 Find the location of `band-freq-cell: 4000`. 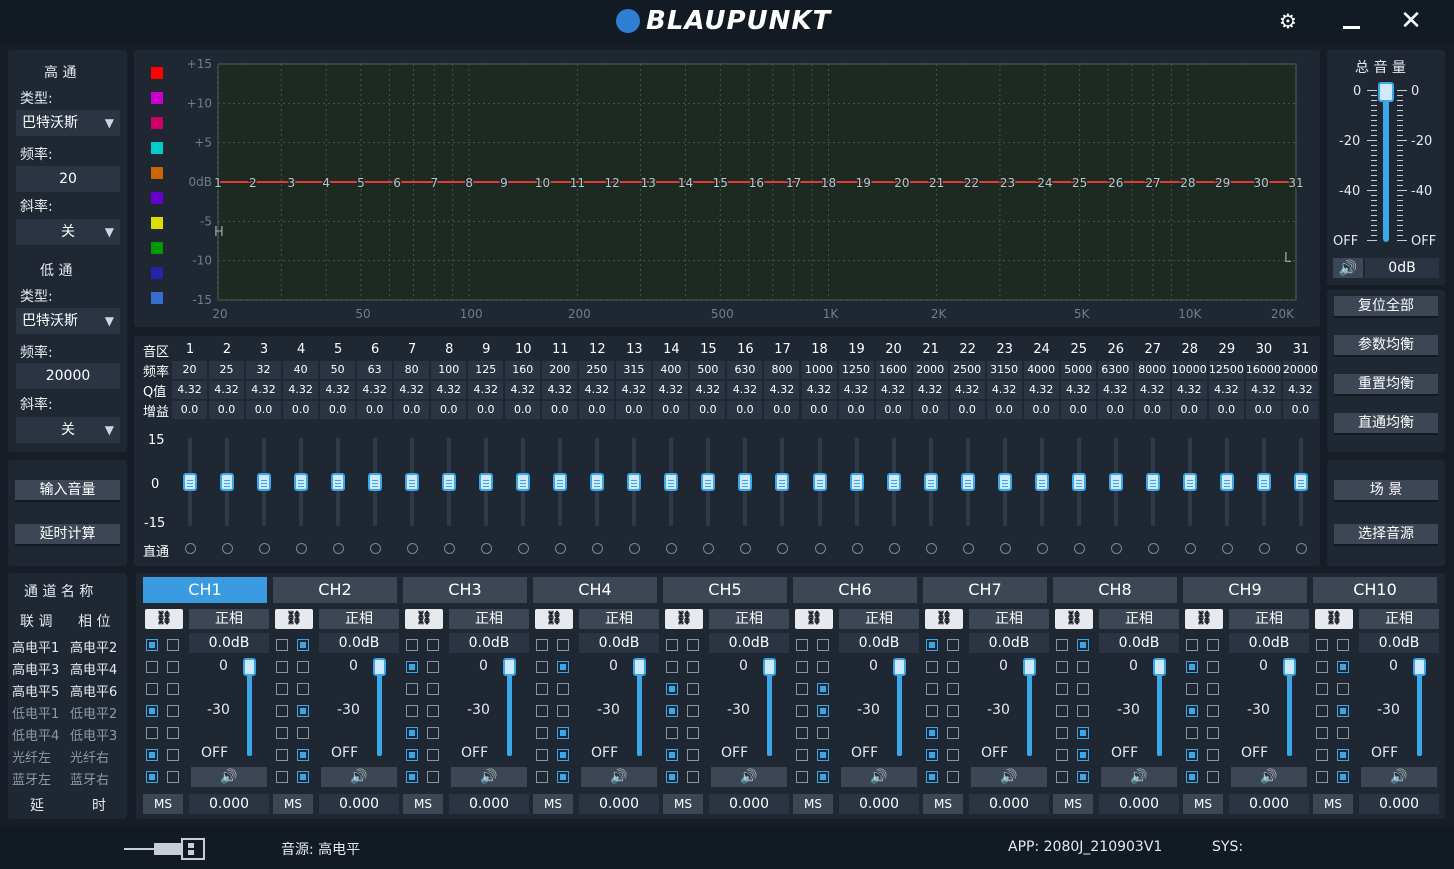

band-freq-cell: 4000 is located at coordinates (1041, 370).